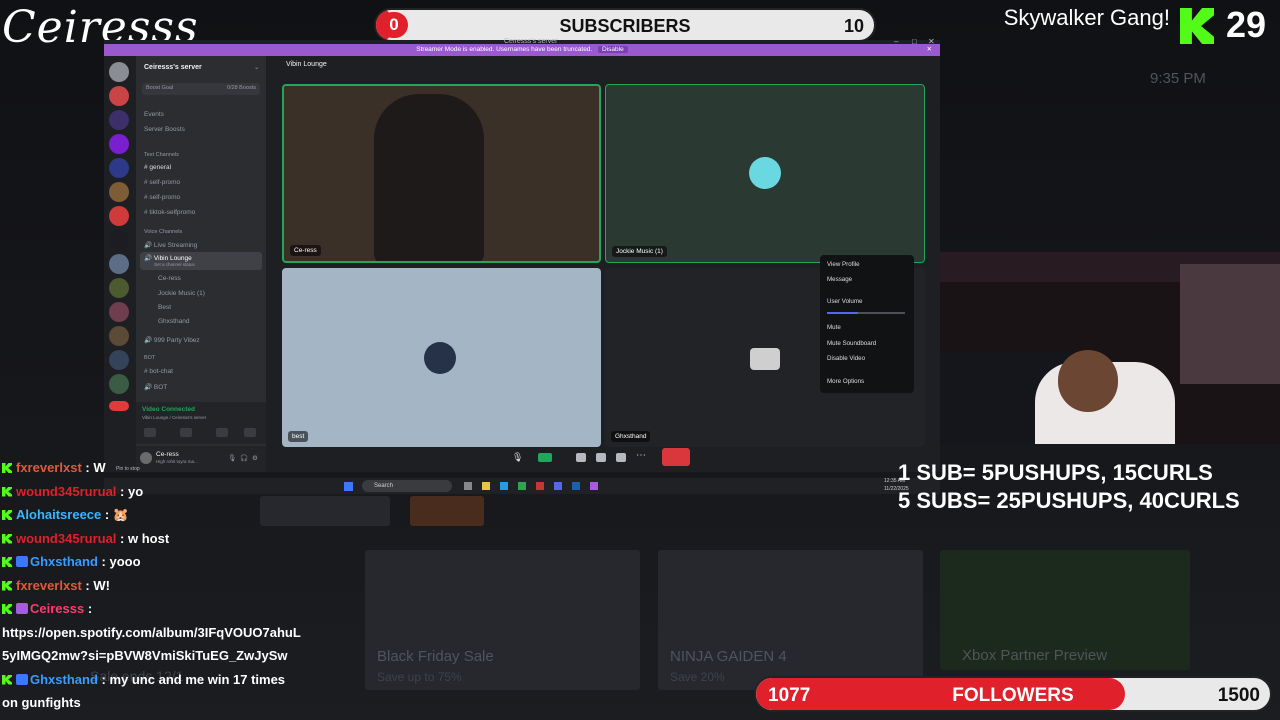 The width and height of the screenshot is (1280, 720). I want to click on video-tile: Ce-ress, so click(441, 173).